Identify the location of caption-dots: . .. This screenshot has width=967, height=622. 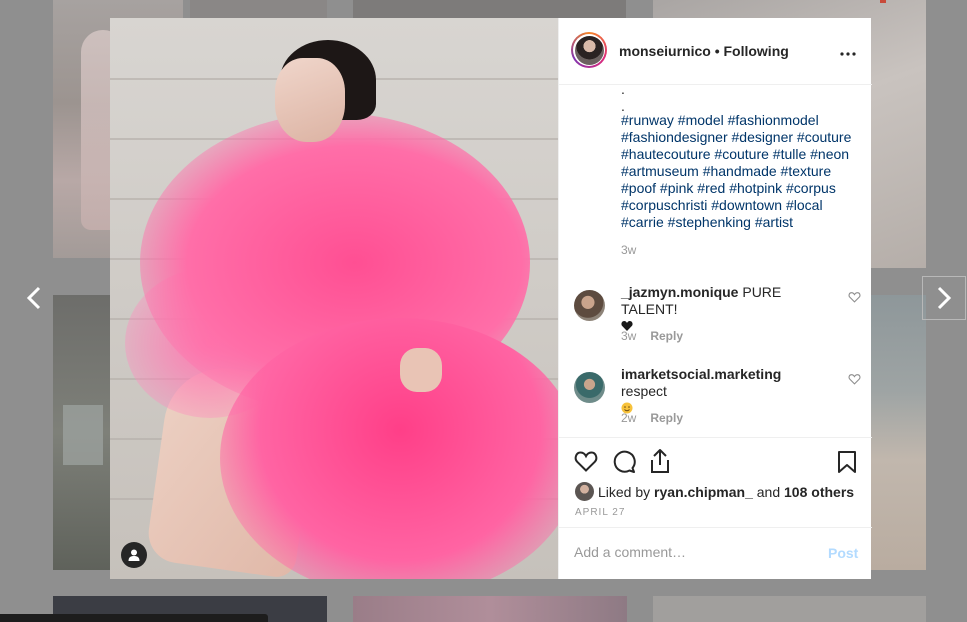
(623, 100).